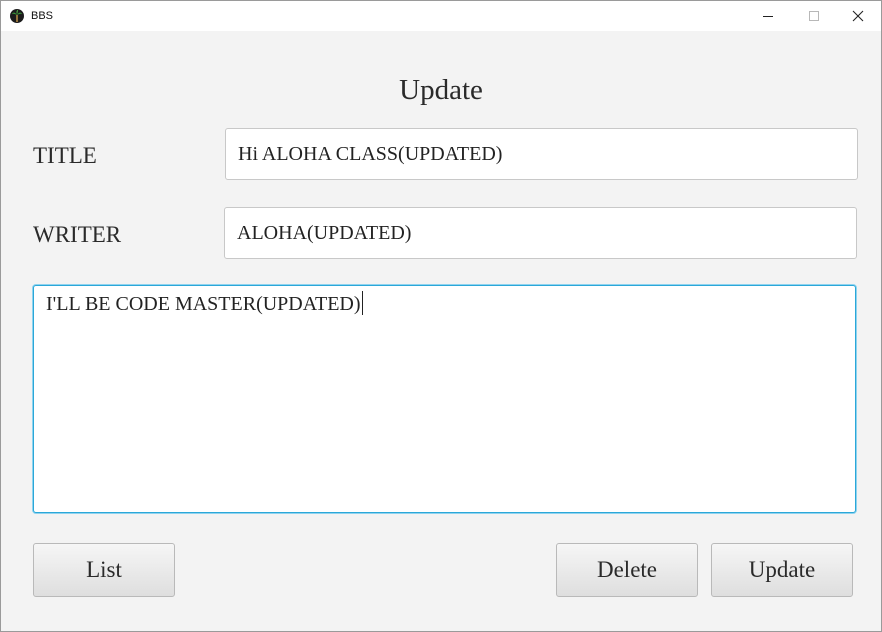 This screenshot has height=632, width=882. What do you see at coordinates (441, 90) in the screenshot?
I see `page-title: Update` at bounding box center [441, 90].